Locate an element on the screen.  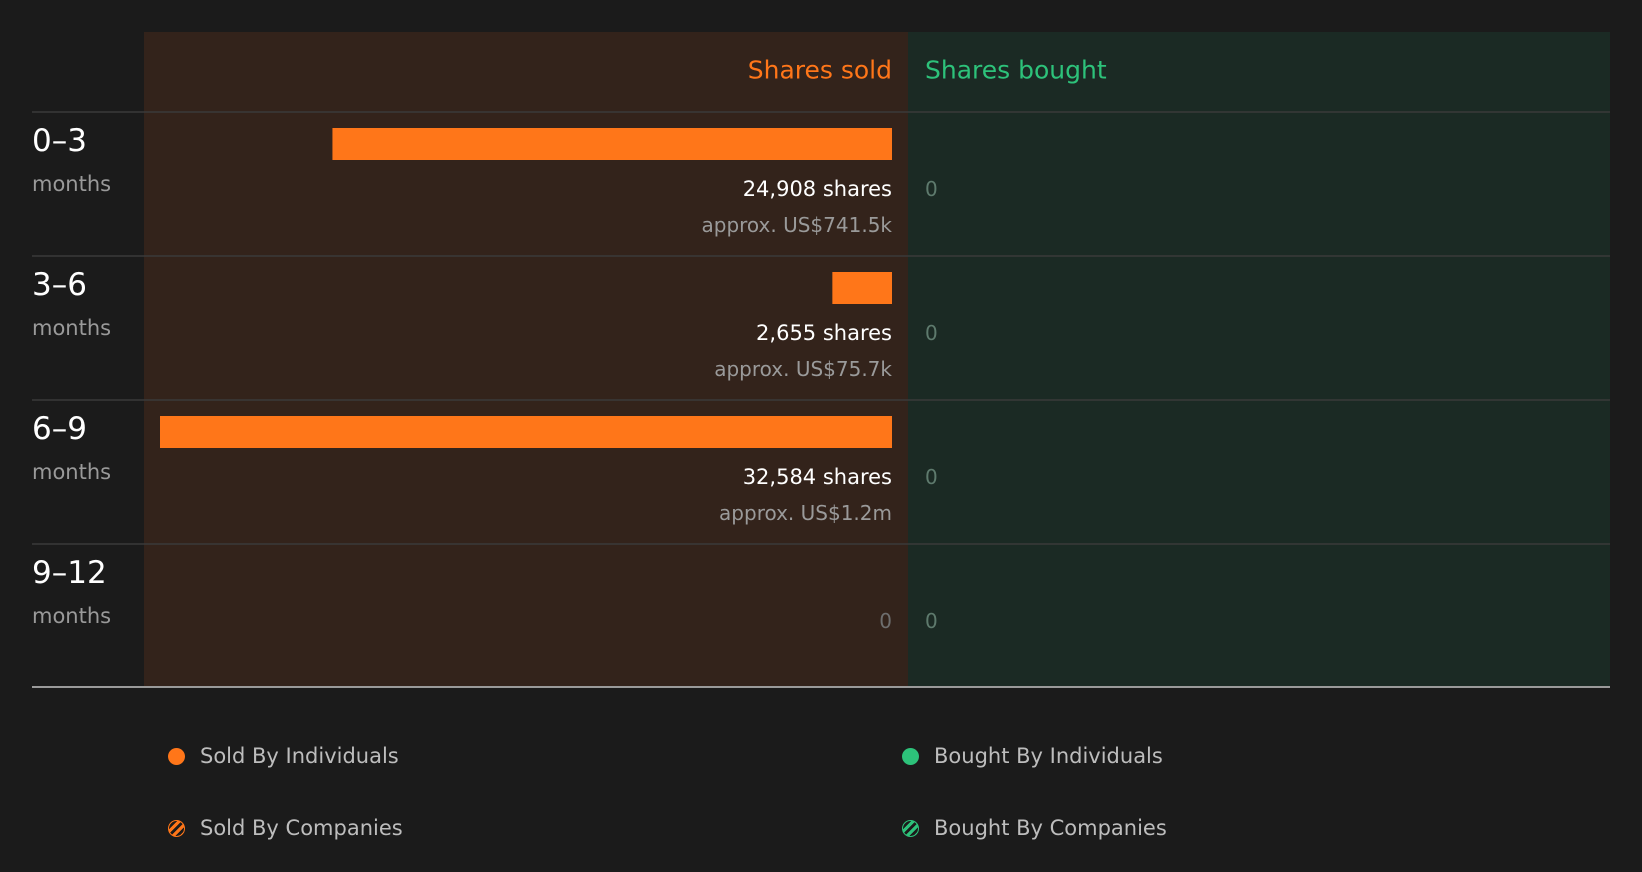
legend-label: Sold By Companies is located at coordinates (301, 828).